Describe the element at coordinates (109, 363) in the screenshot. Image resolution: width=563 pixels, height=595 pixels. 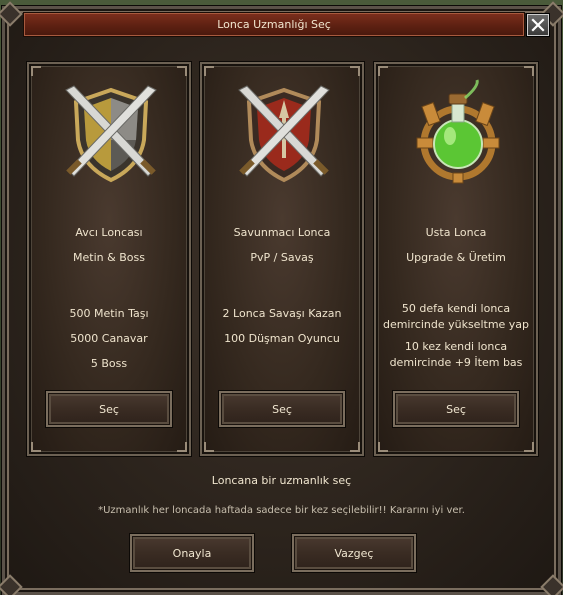
I see `requirement: 5 Boss` at that location.